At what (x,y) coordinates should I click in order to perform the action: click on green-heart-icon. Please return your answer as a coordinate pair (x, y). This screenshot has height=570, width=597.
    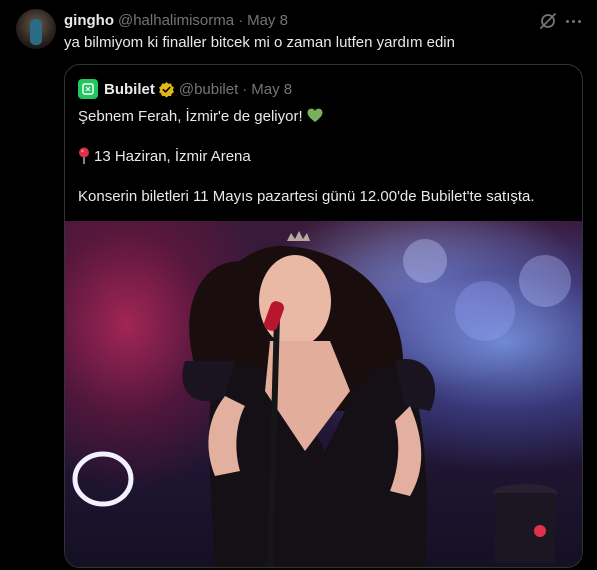
    Looking at the image, I should click on (315, 115).